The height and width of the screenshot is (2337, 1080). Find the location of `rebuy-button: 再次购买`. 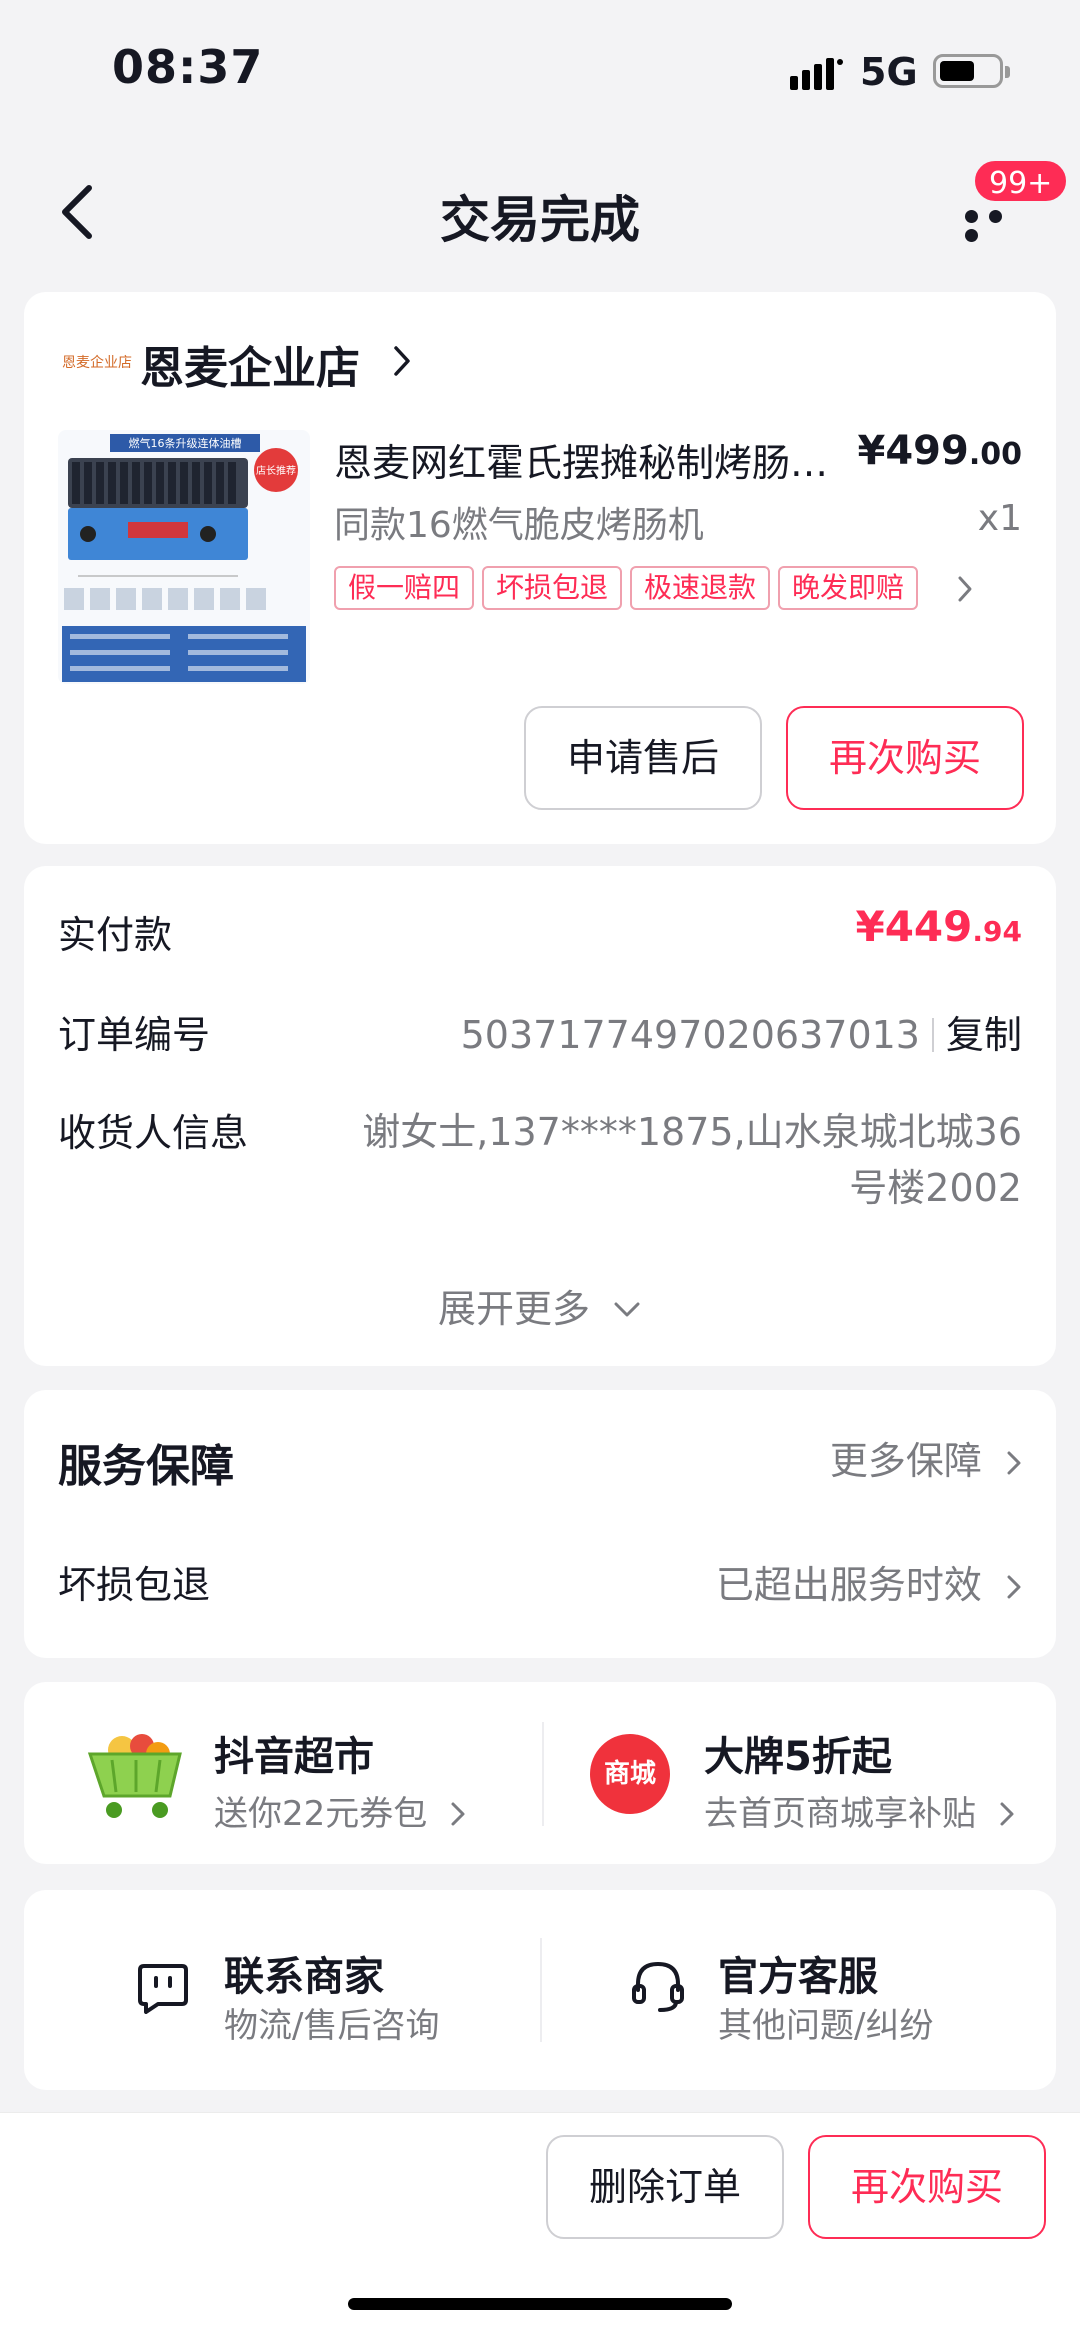

rebuy-button: 再次购买 is located at coordinates (905, 758).